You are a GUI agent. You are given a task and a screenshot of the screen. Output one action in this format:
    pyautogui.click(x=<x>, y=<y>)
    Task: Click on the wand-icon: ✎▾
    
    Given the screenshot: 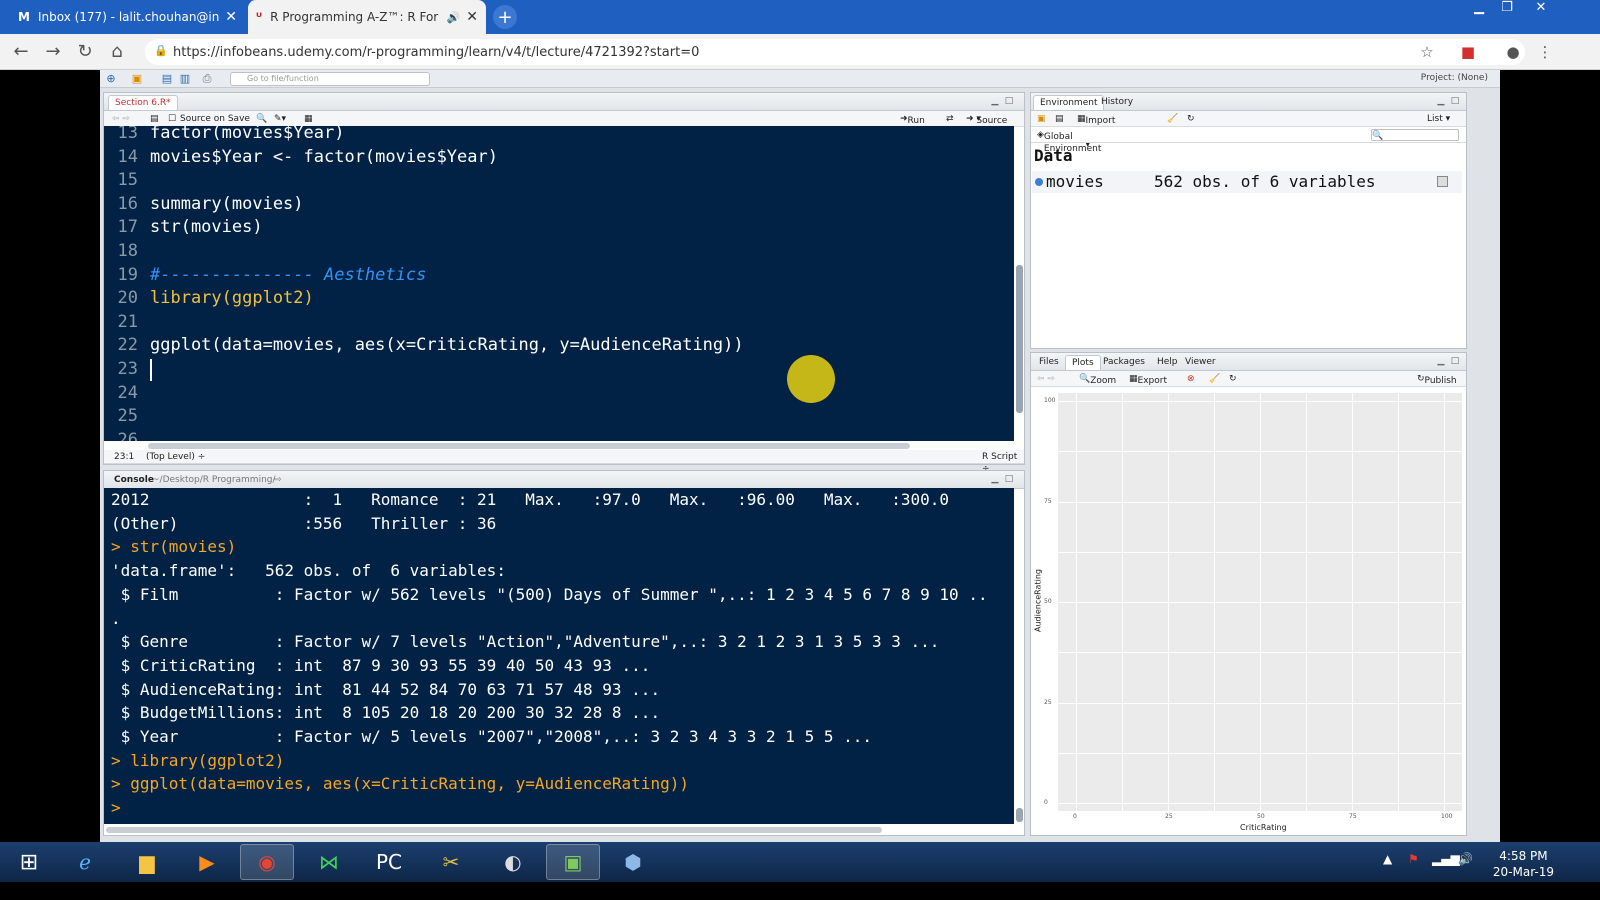 What is the action you would take?
    pyautogui.click(x=280, y=119)
    